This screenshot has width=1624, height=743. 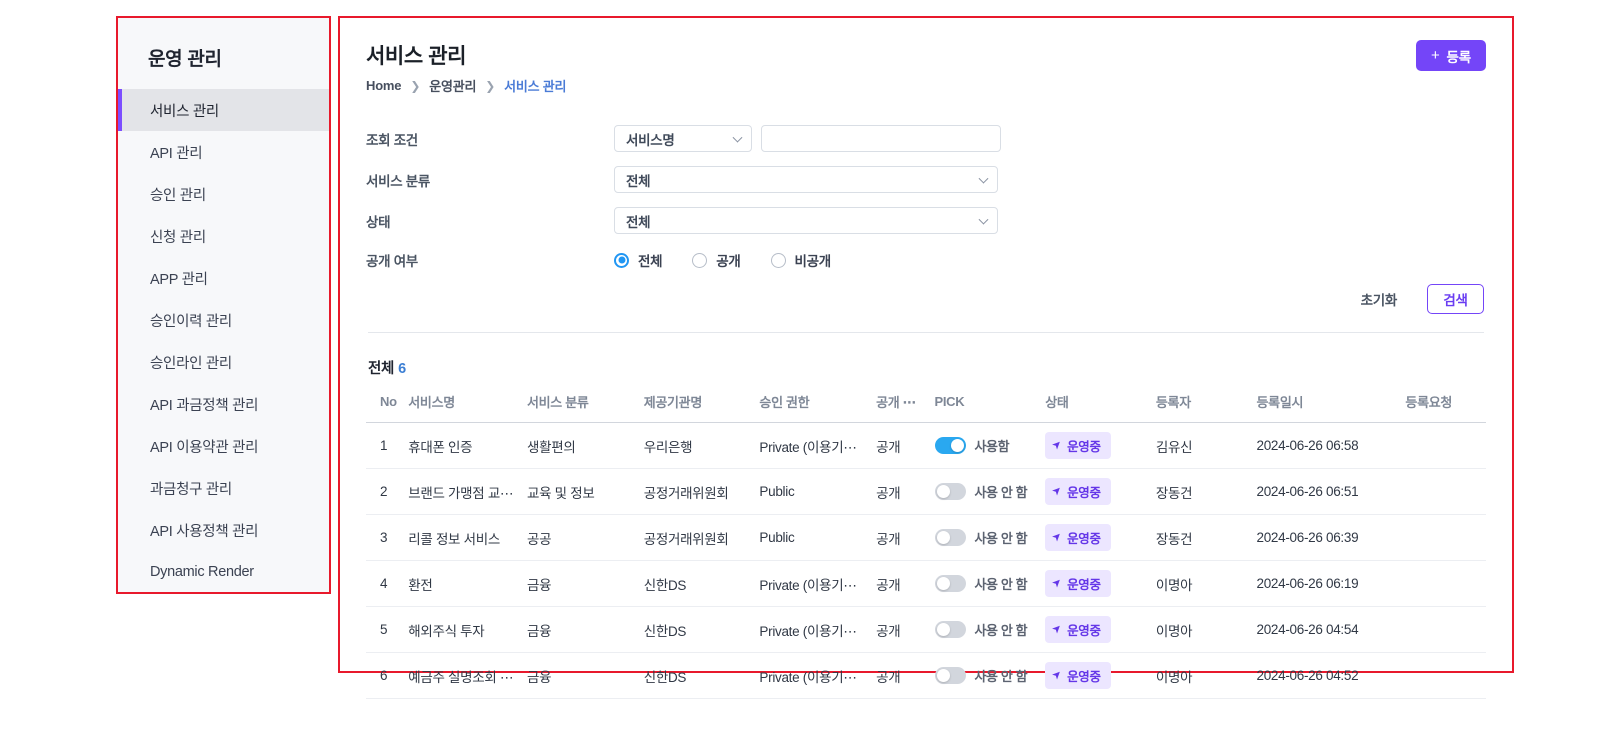 I want to click on sidebar-item-label: 승인이력 관리, so click(x=191, y=321).